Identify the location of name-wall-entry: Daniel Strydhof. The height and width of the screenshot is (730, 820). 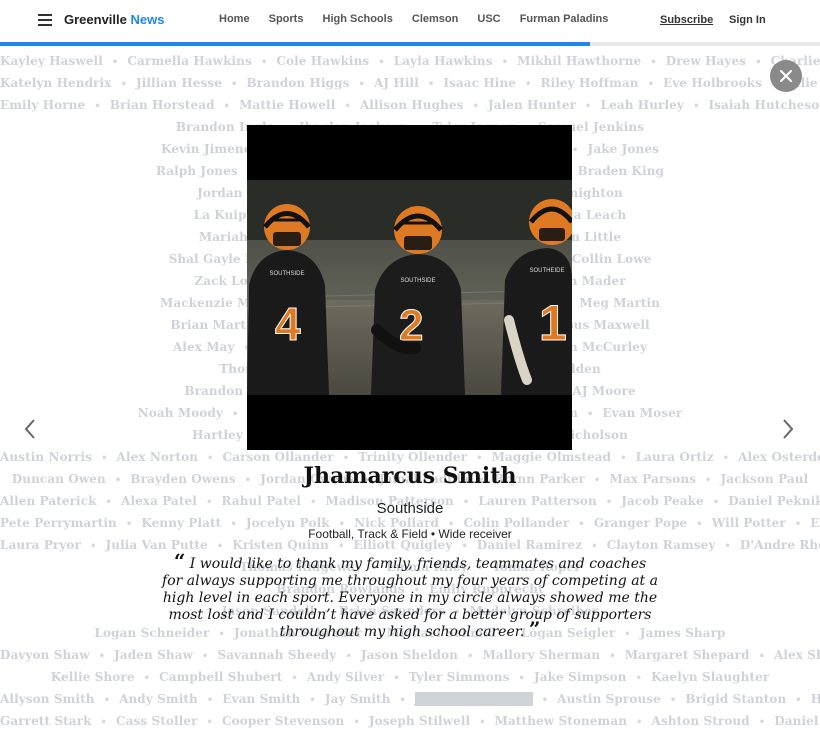
(797, 721).